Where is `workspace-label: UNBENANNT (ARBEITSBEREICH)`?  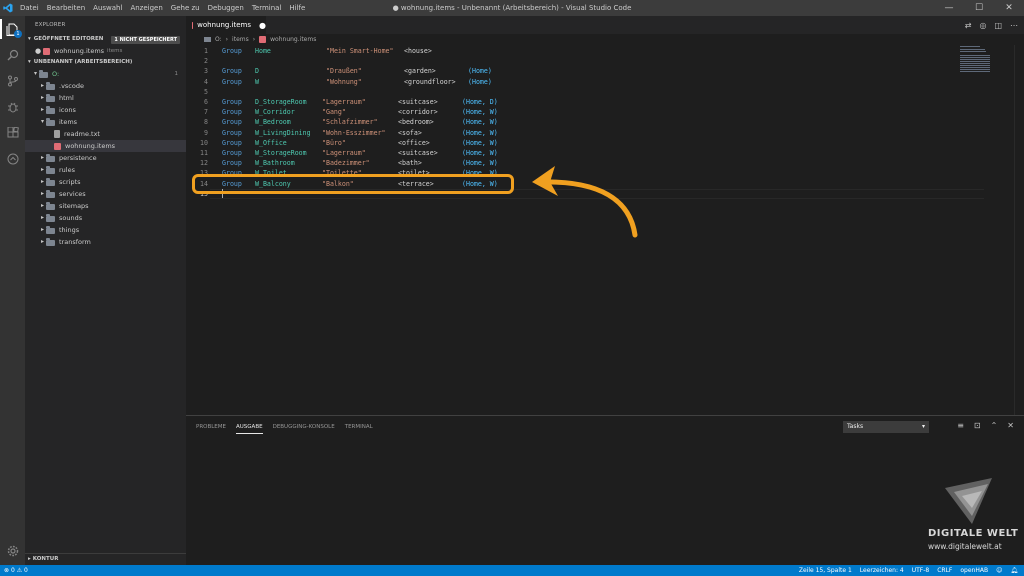 workspace-label: UNBENANNT (ARBEITSBEREICH) is located at coordinates (83, 62).